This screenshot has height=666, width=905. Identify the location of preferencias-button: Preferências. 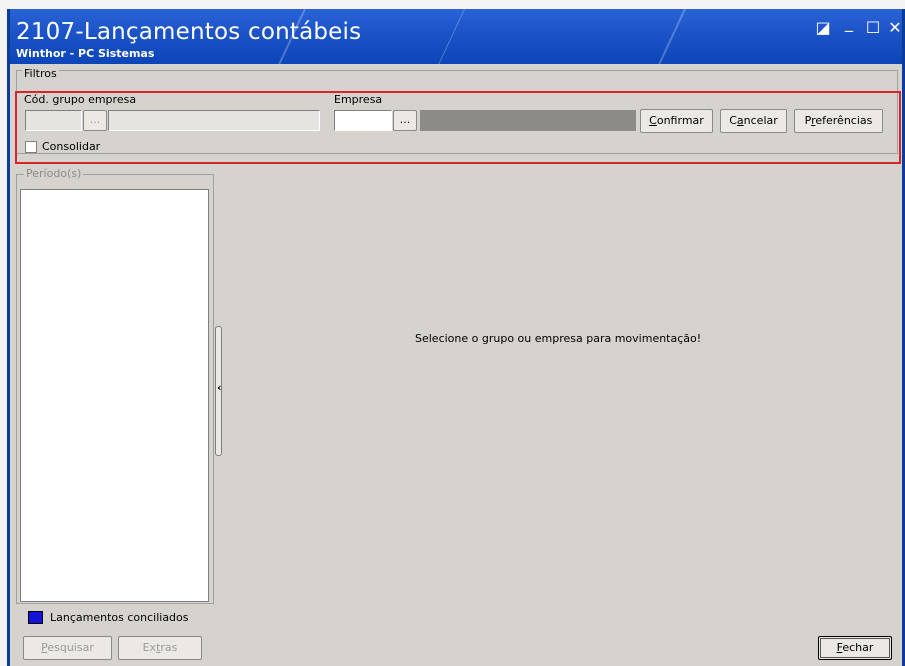
(838, 121).